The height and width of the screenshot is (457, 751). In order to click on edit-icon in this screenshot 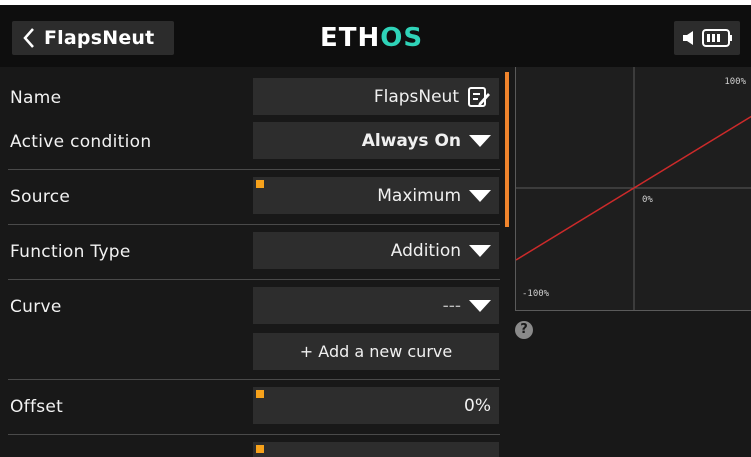, I will do `click(479, 96)`.